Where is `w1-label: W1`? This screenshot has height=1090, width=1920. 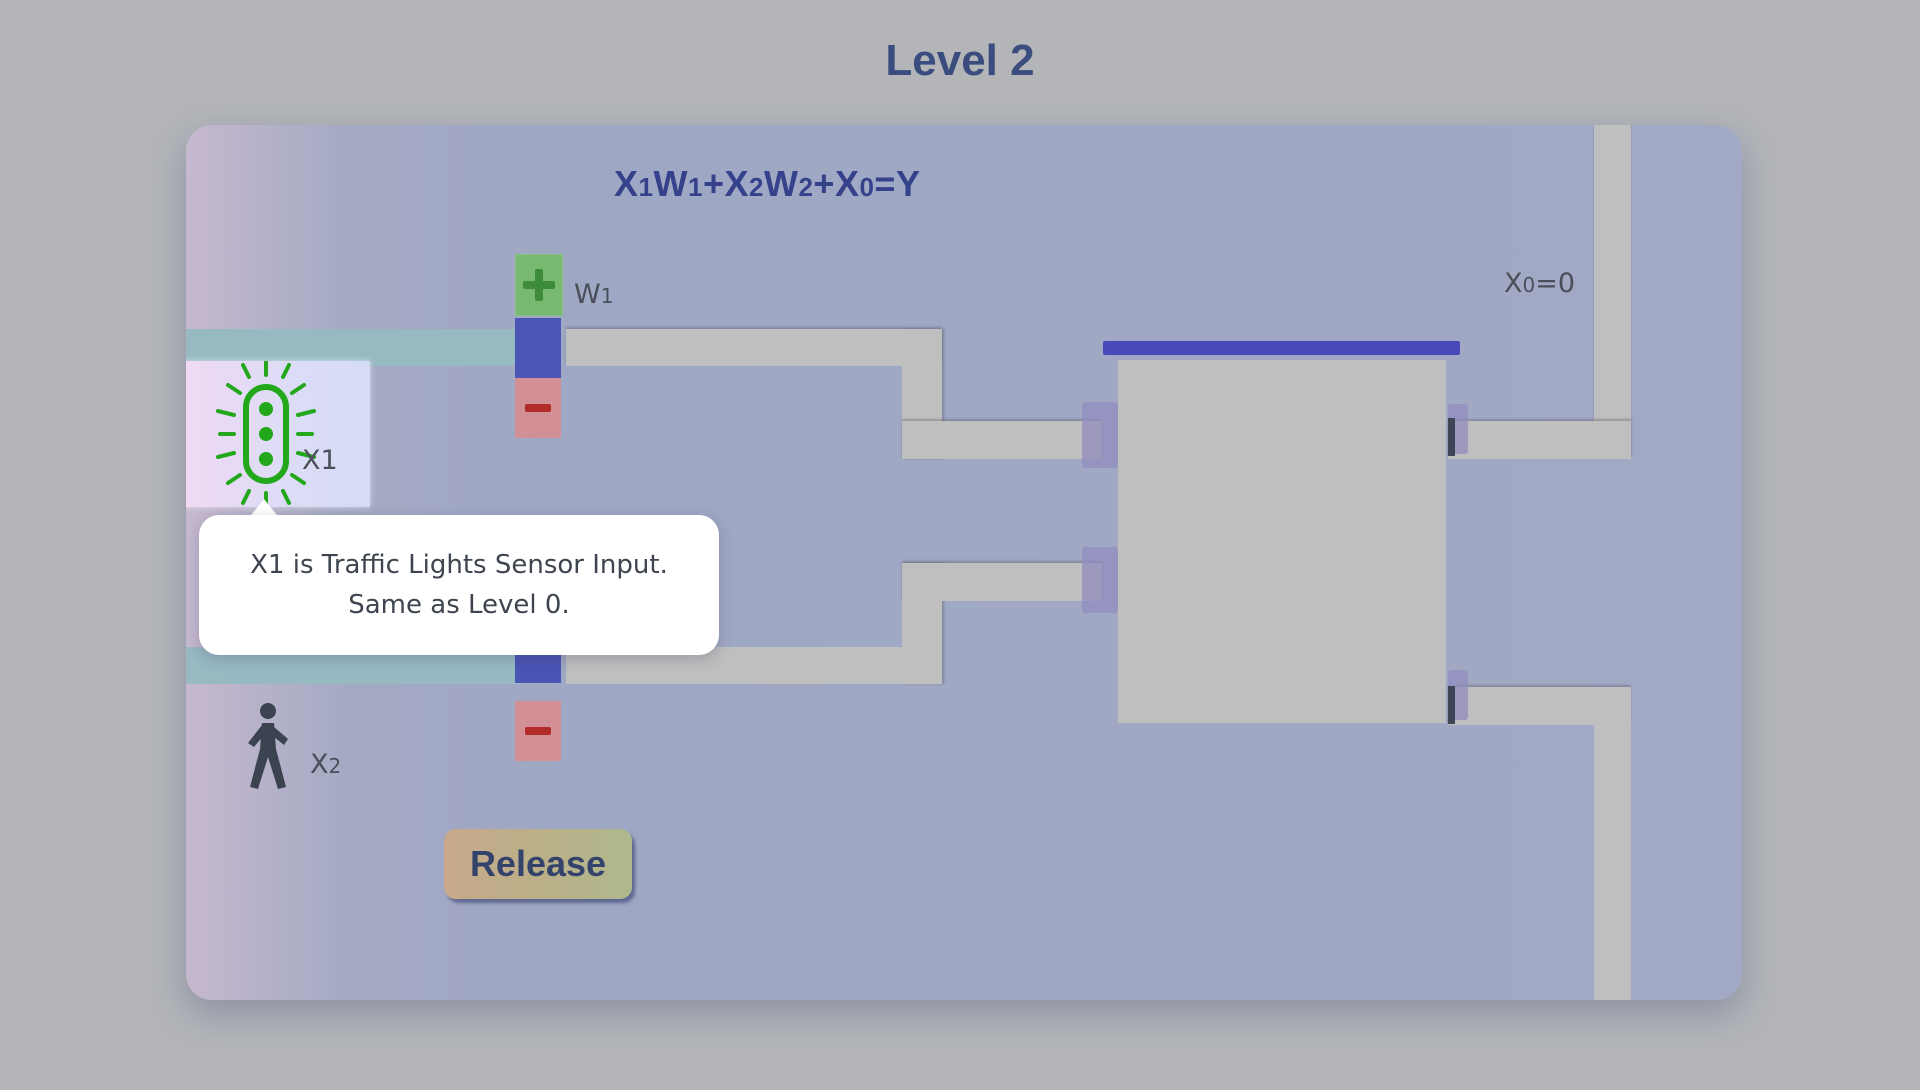
w1-label: W1 is located at coordinates (594, 294).